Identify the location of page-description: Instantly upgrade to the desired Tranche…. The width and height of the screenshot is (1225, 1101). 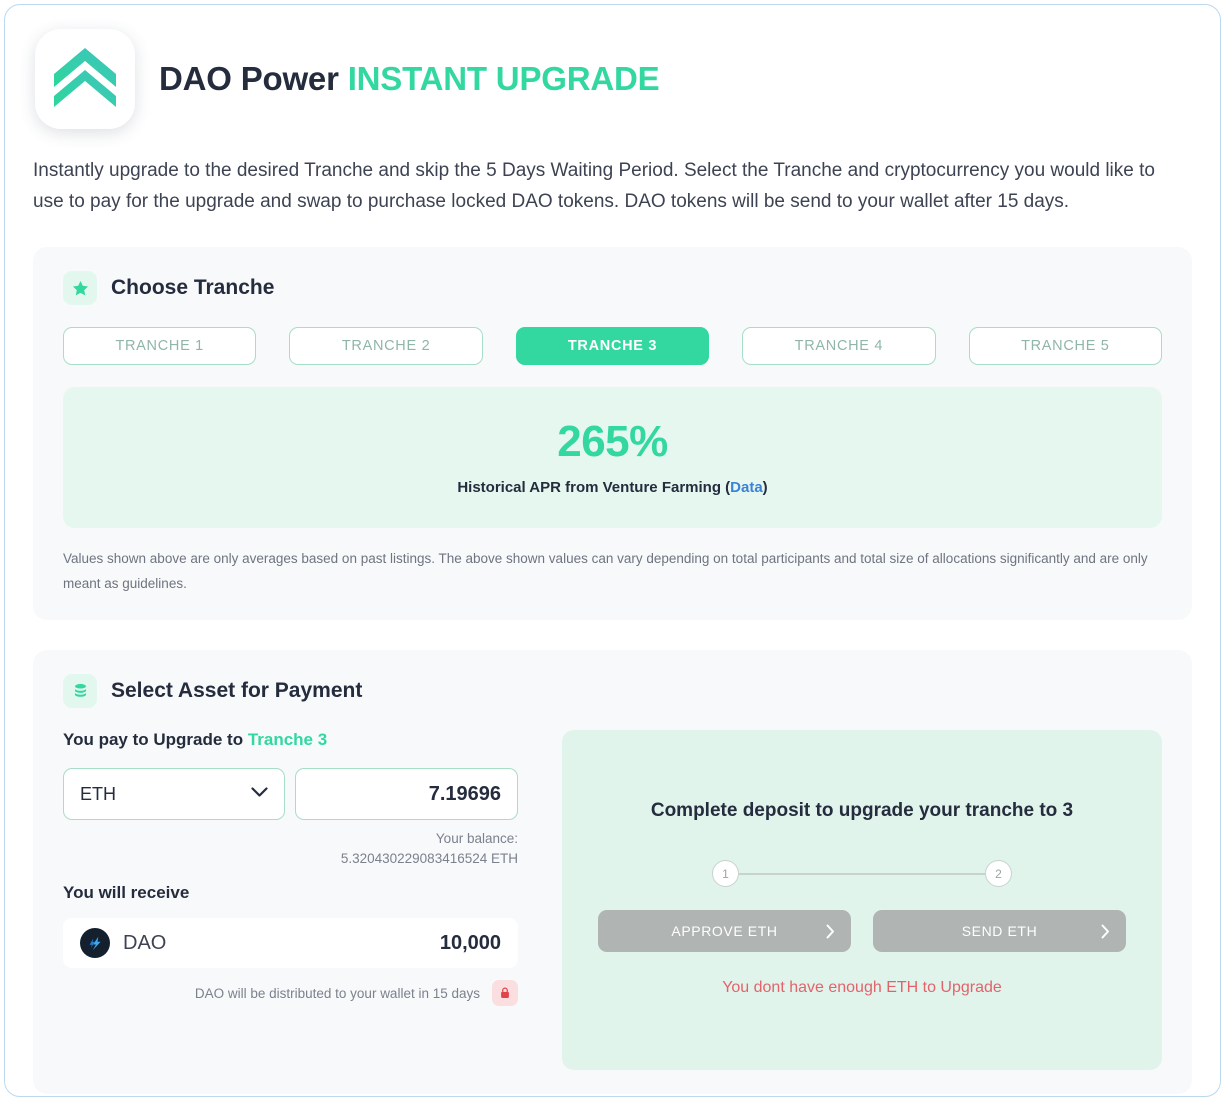
(594, 186).